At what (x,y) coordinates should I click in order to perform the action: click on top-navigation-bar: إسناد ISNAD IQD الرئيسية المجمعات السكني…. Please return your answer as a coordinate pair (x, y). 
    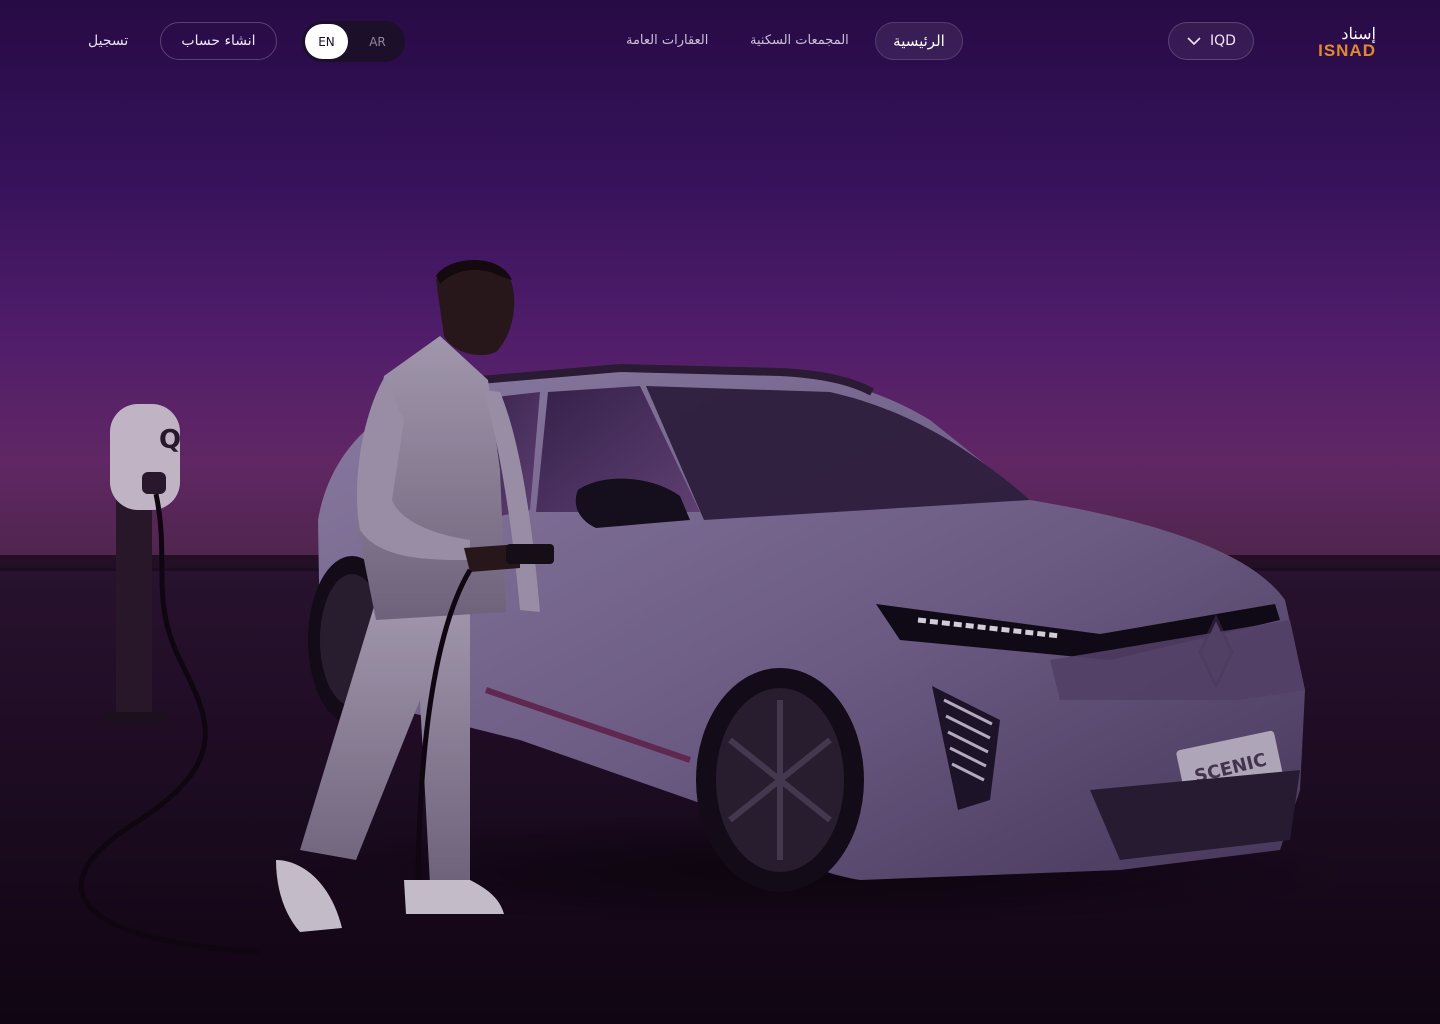
    Looking at the image, I should click on (720, 42).